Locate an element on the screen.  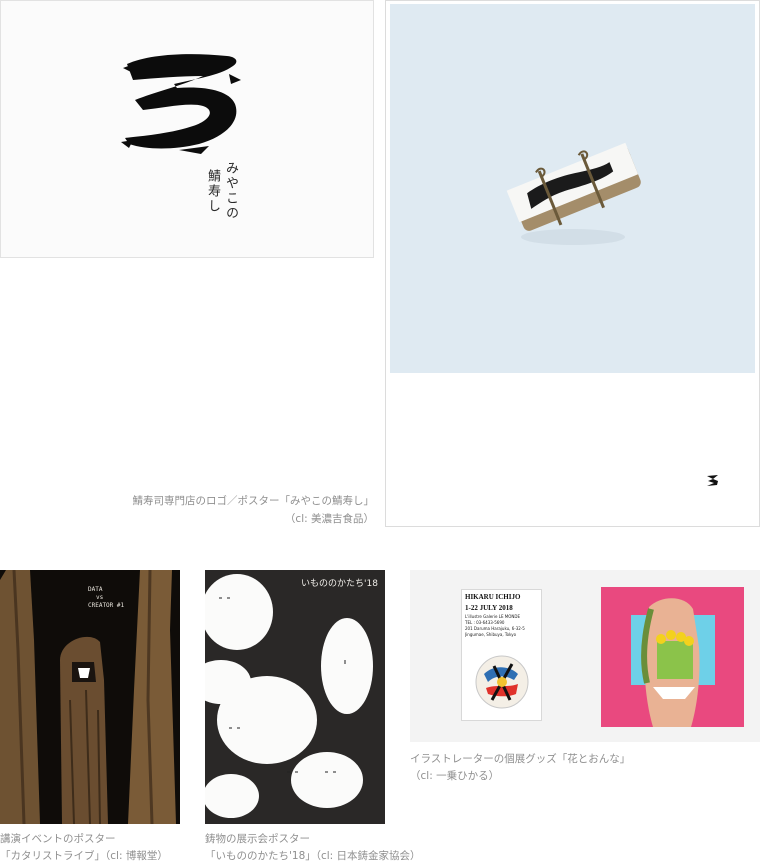
sushi-package-image is located at coordinates (573, 193).